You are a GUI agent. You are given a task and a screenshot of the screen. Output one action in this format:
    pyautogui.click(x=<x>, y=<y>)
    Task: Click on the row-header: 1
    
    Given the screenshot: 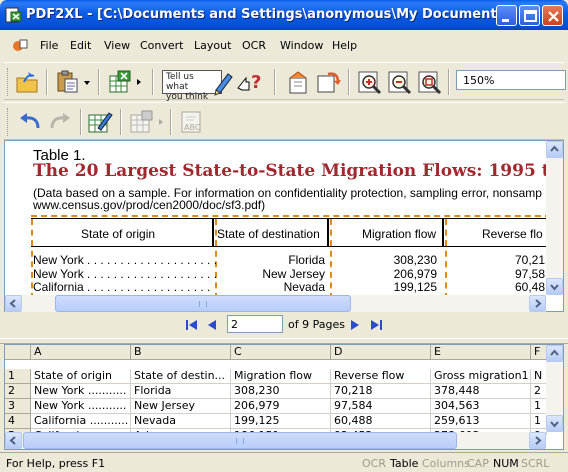 What is the action you would take?
    pyautogui.click(x=18, y=376)
    